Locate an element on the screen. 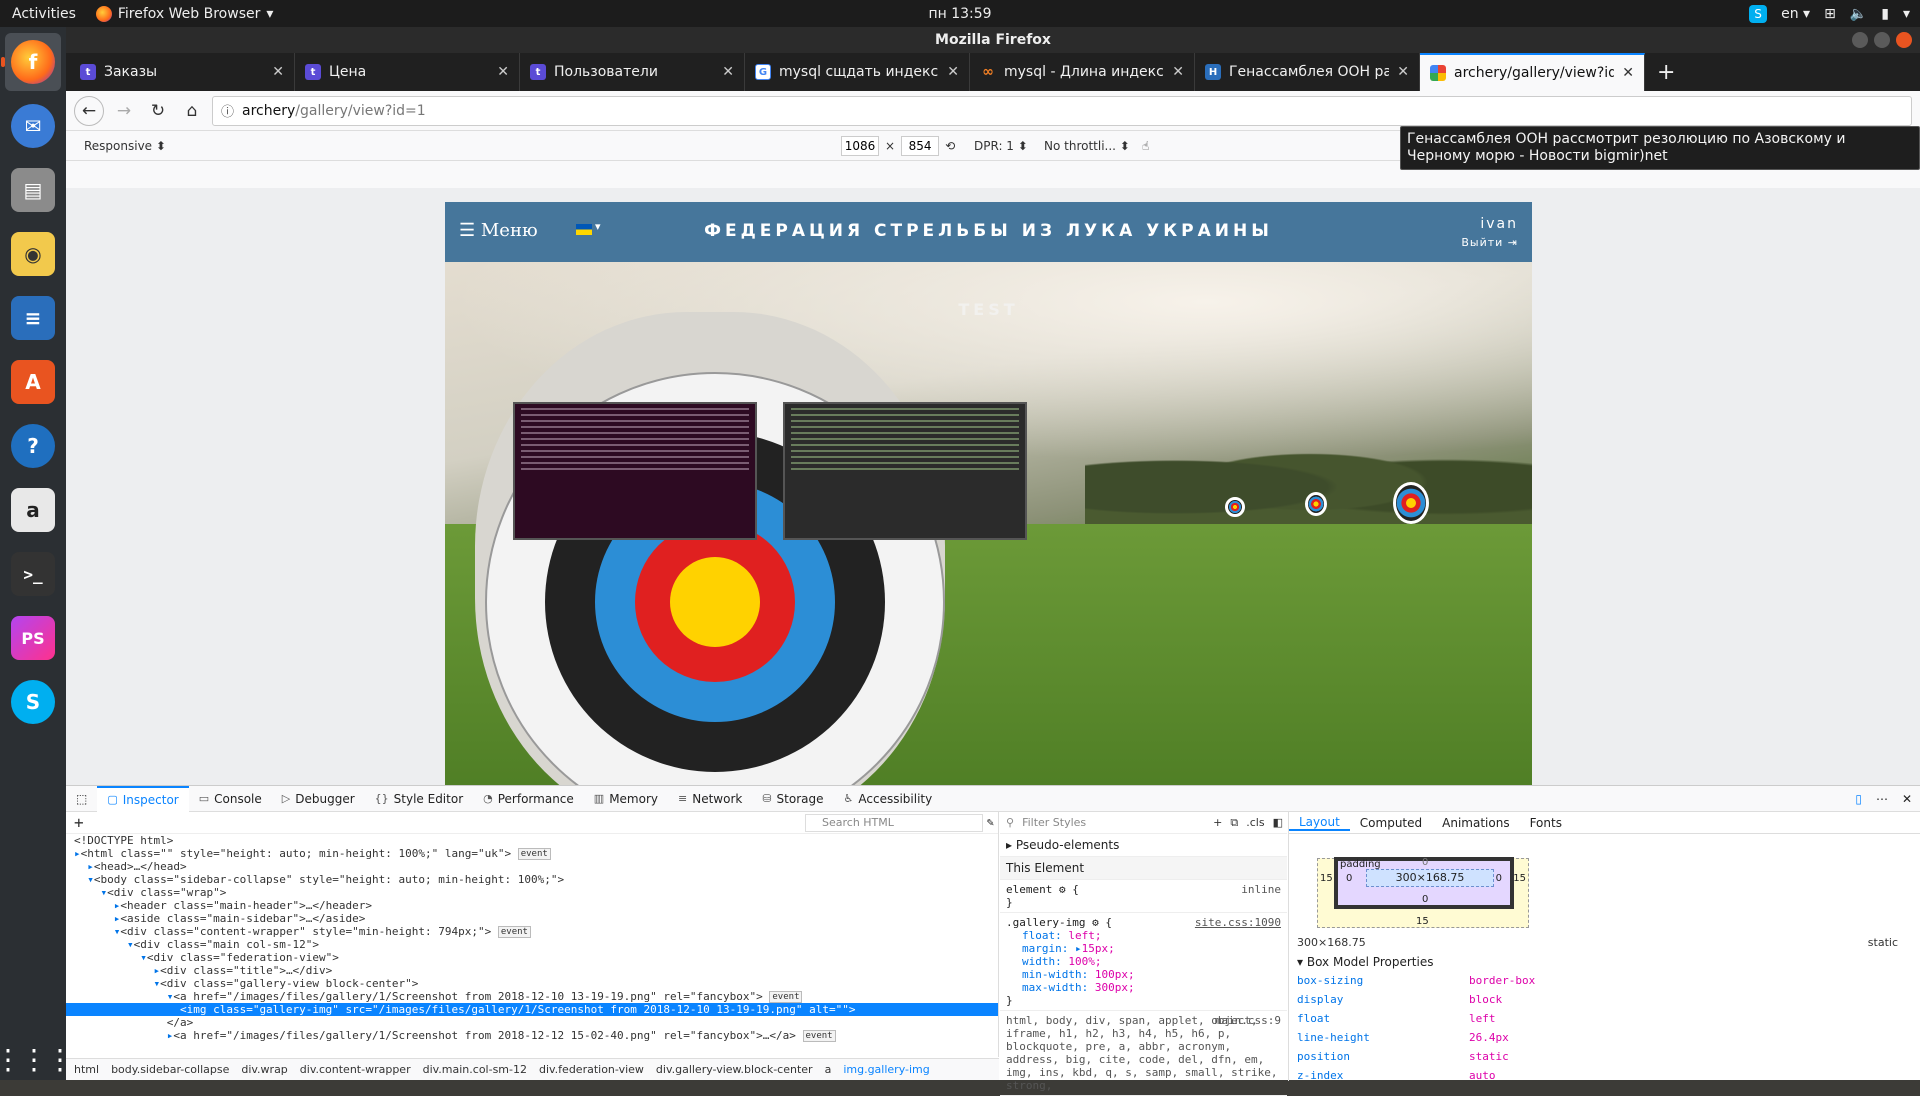 Image resolution: width=1920 pixels, height=1096 pixels. dpr-selector: DPR: 1 ⬍ is located at coordinates (1001, 146).